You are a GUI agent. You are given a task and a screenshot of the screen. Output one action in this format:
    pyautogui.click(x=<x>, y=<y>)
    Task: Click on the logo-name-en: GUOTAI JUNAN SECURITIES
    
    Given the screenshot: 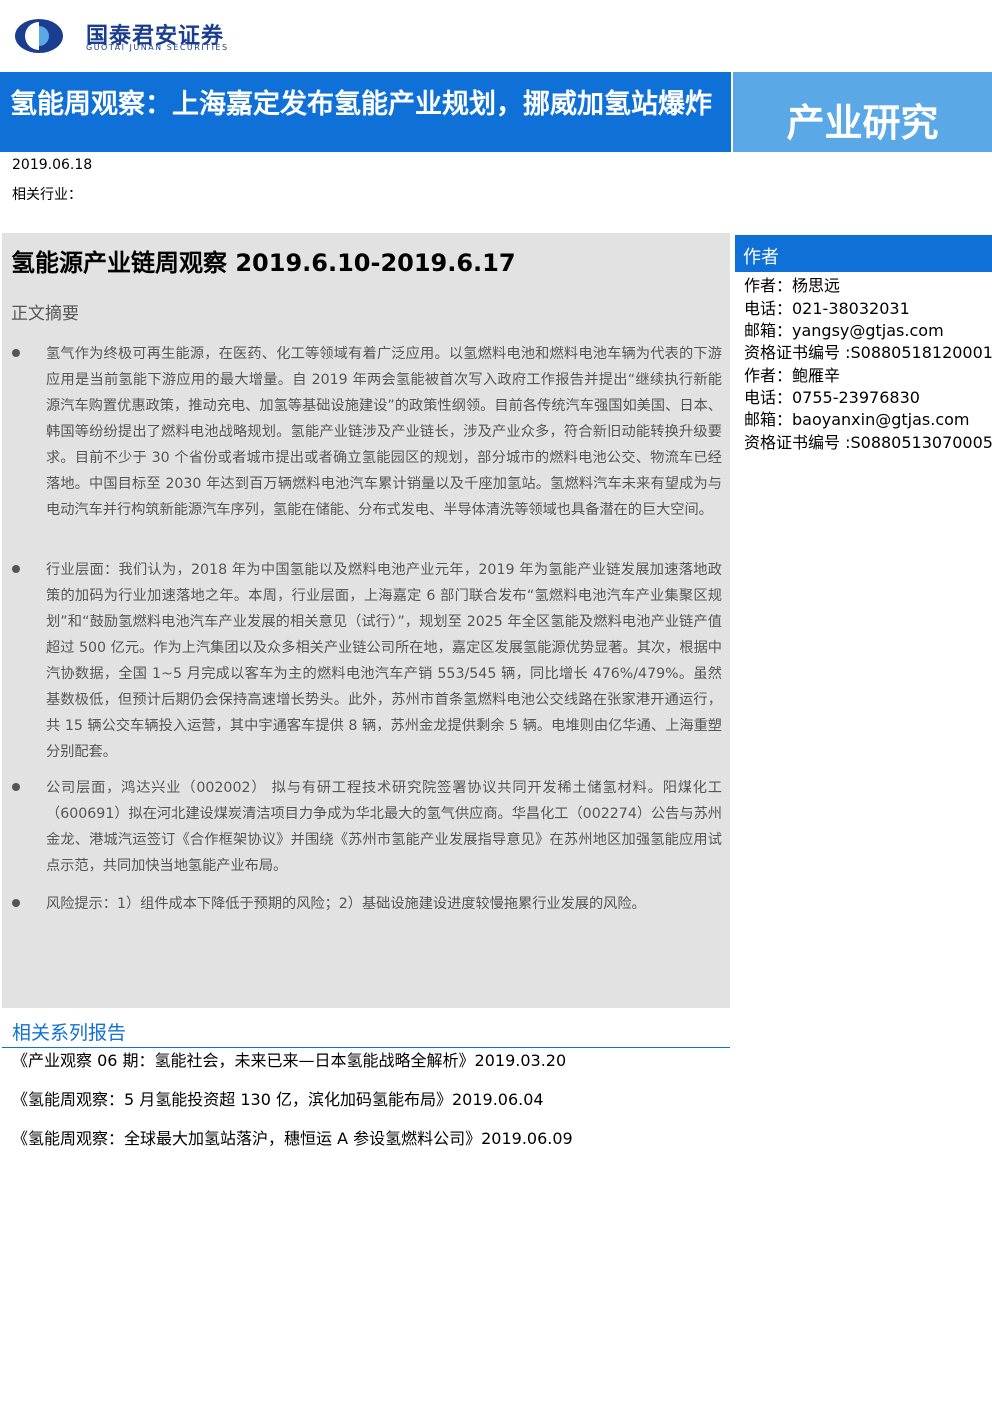 What is the action you would take?
    pyautogui.click(x=157, y=47)
    